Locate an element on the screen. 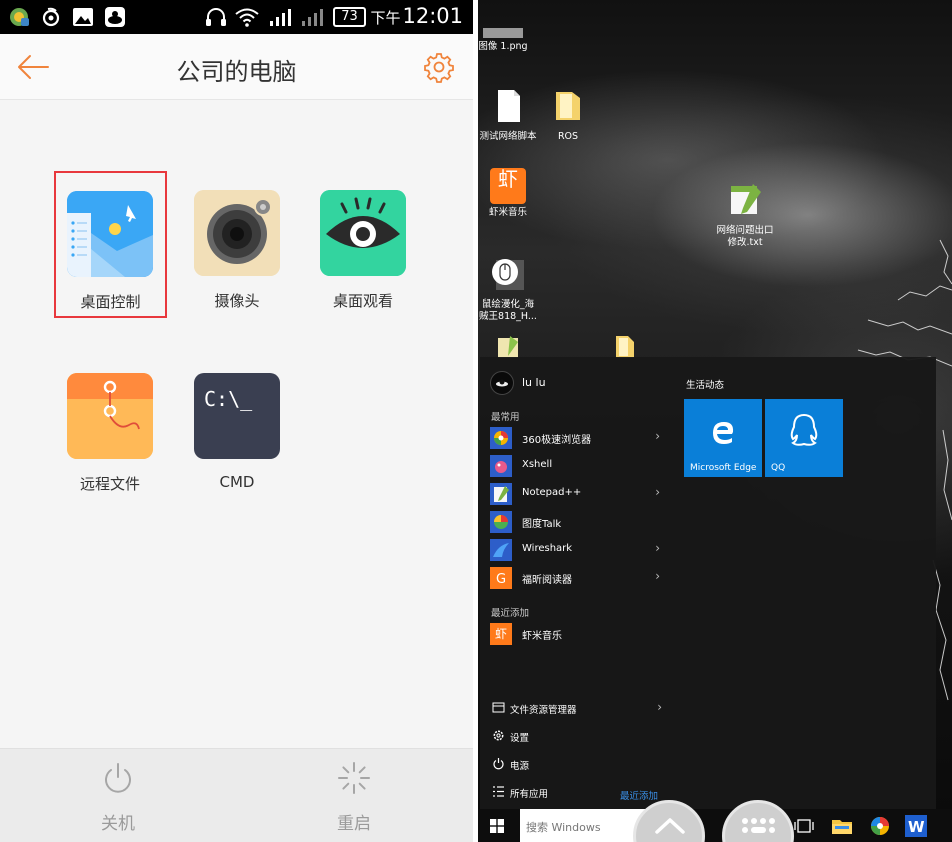 The width and height of the screenshot is (952, 842). live-tile-label: QQ is located at coordinates (778, 468).